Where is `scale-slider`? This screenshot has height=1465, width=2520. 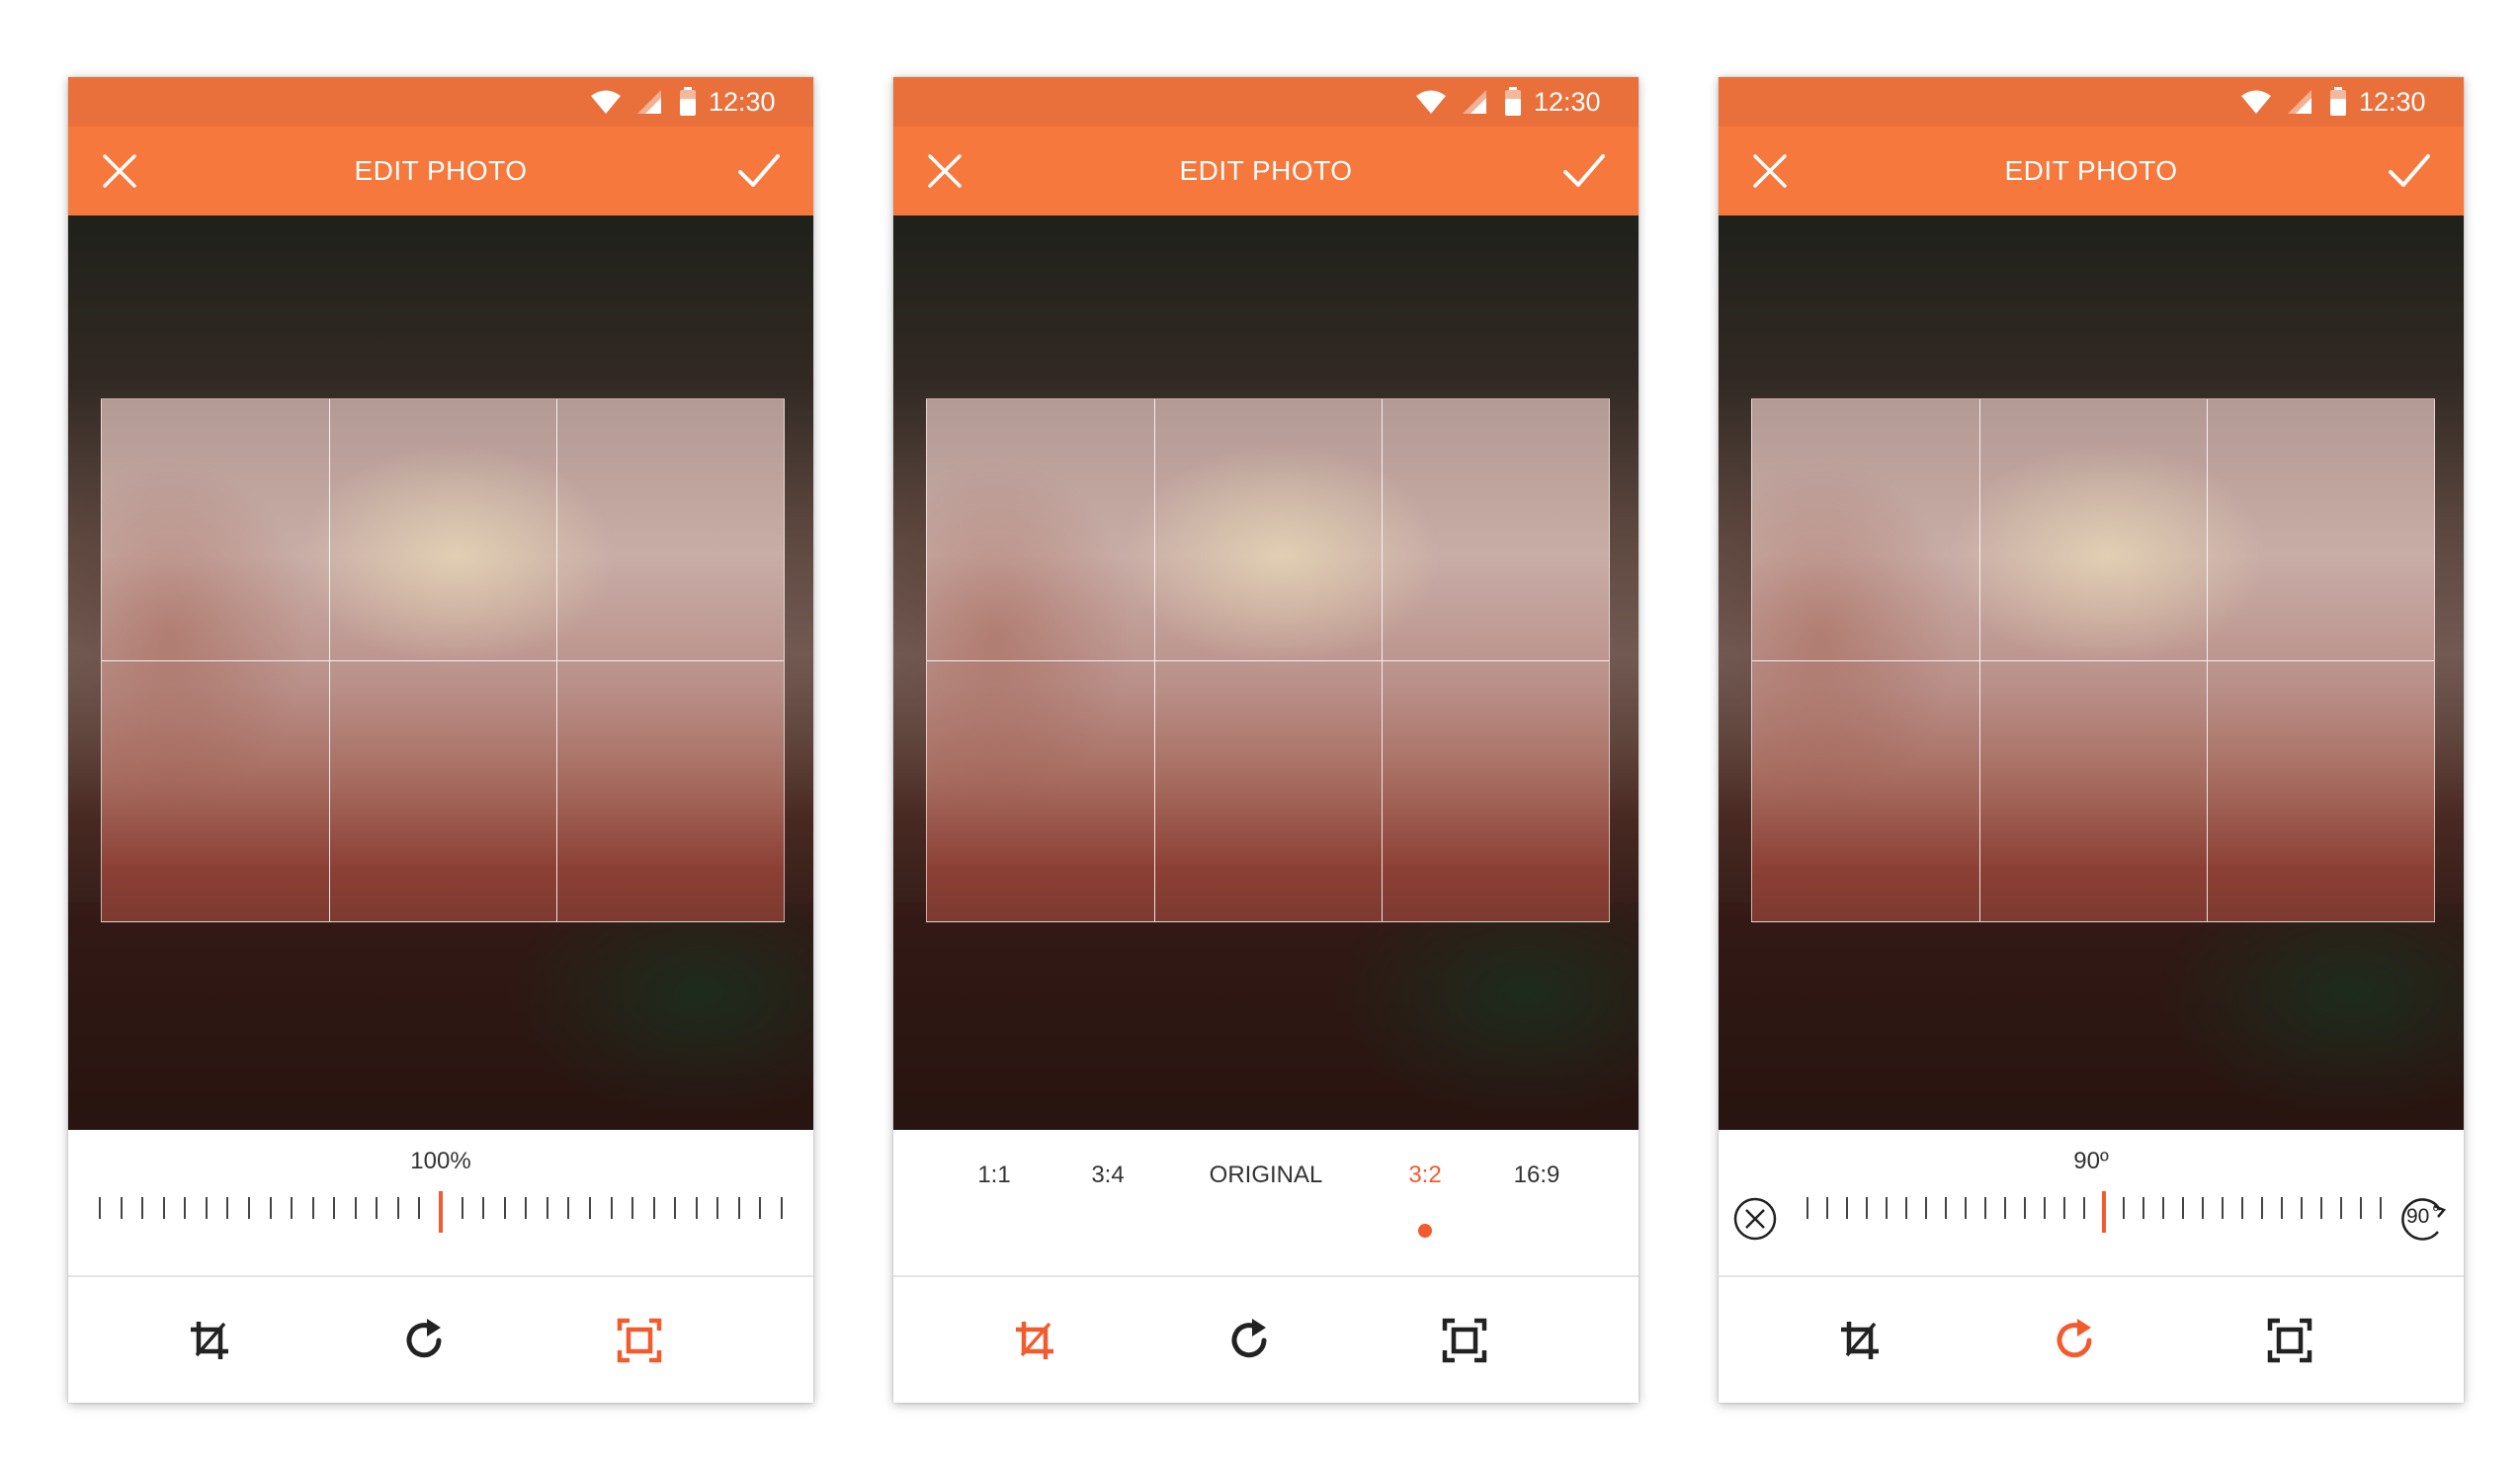
scale-slider is located at coordinates (441, 1212).